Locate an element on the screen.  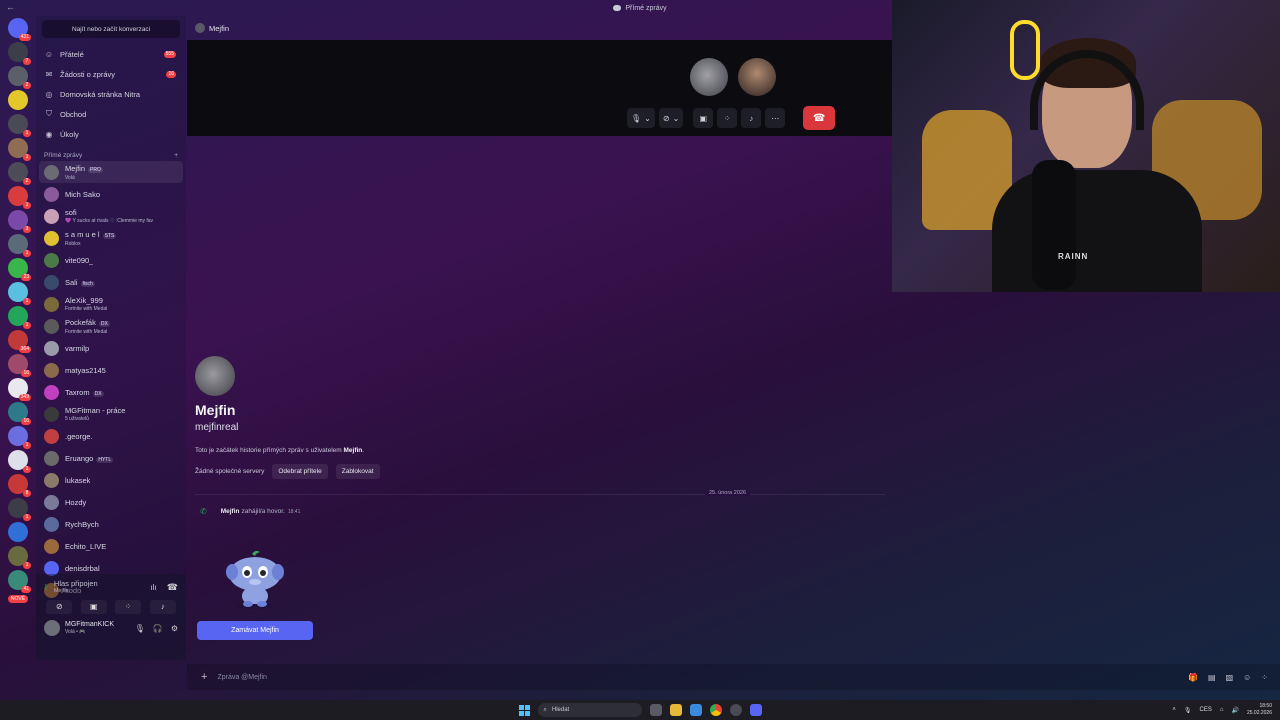
dm-list-item: Sali fisch is located at coordinates (111, 282).